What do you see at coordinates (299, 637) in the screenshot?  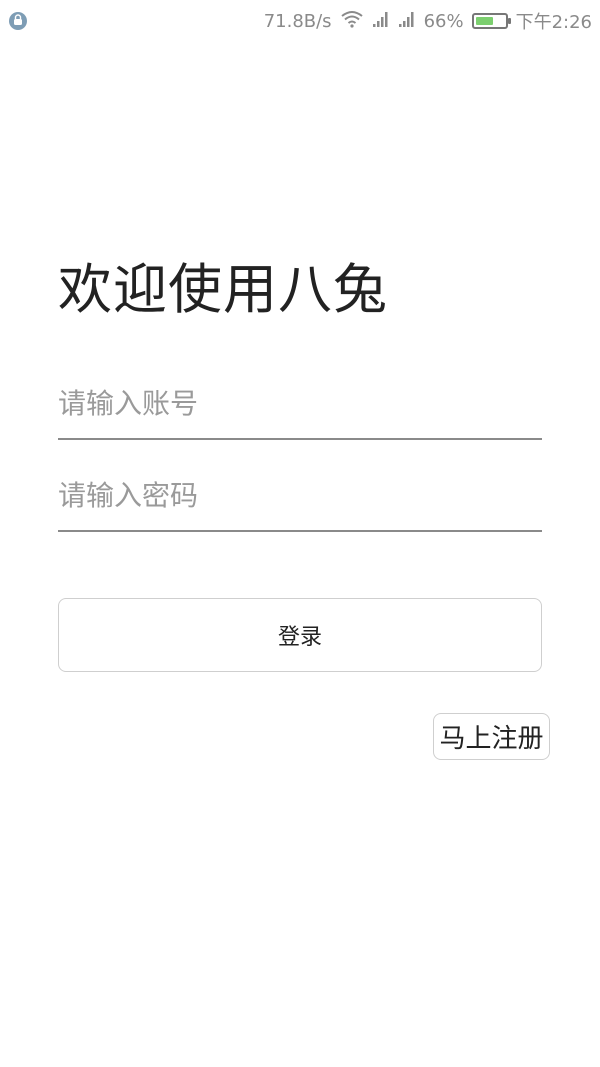 I see `login-button-label: 登录` at bounding box center [299, 637].